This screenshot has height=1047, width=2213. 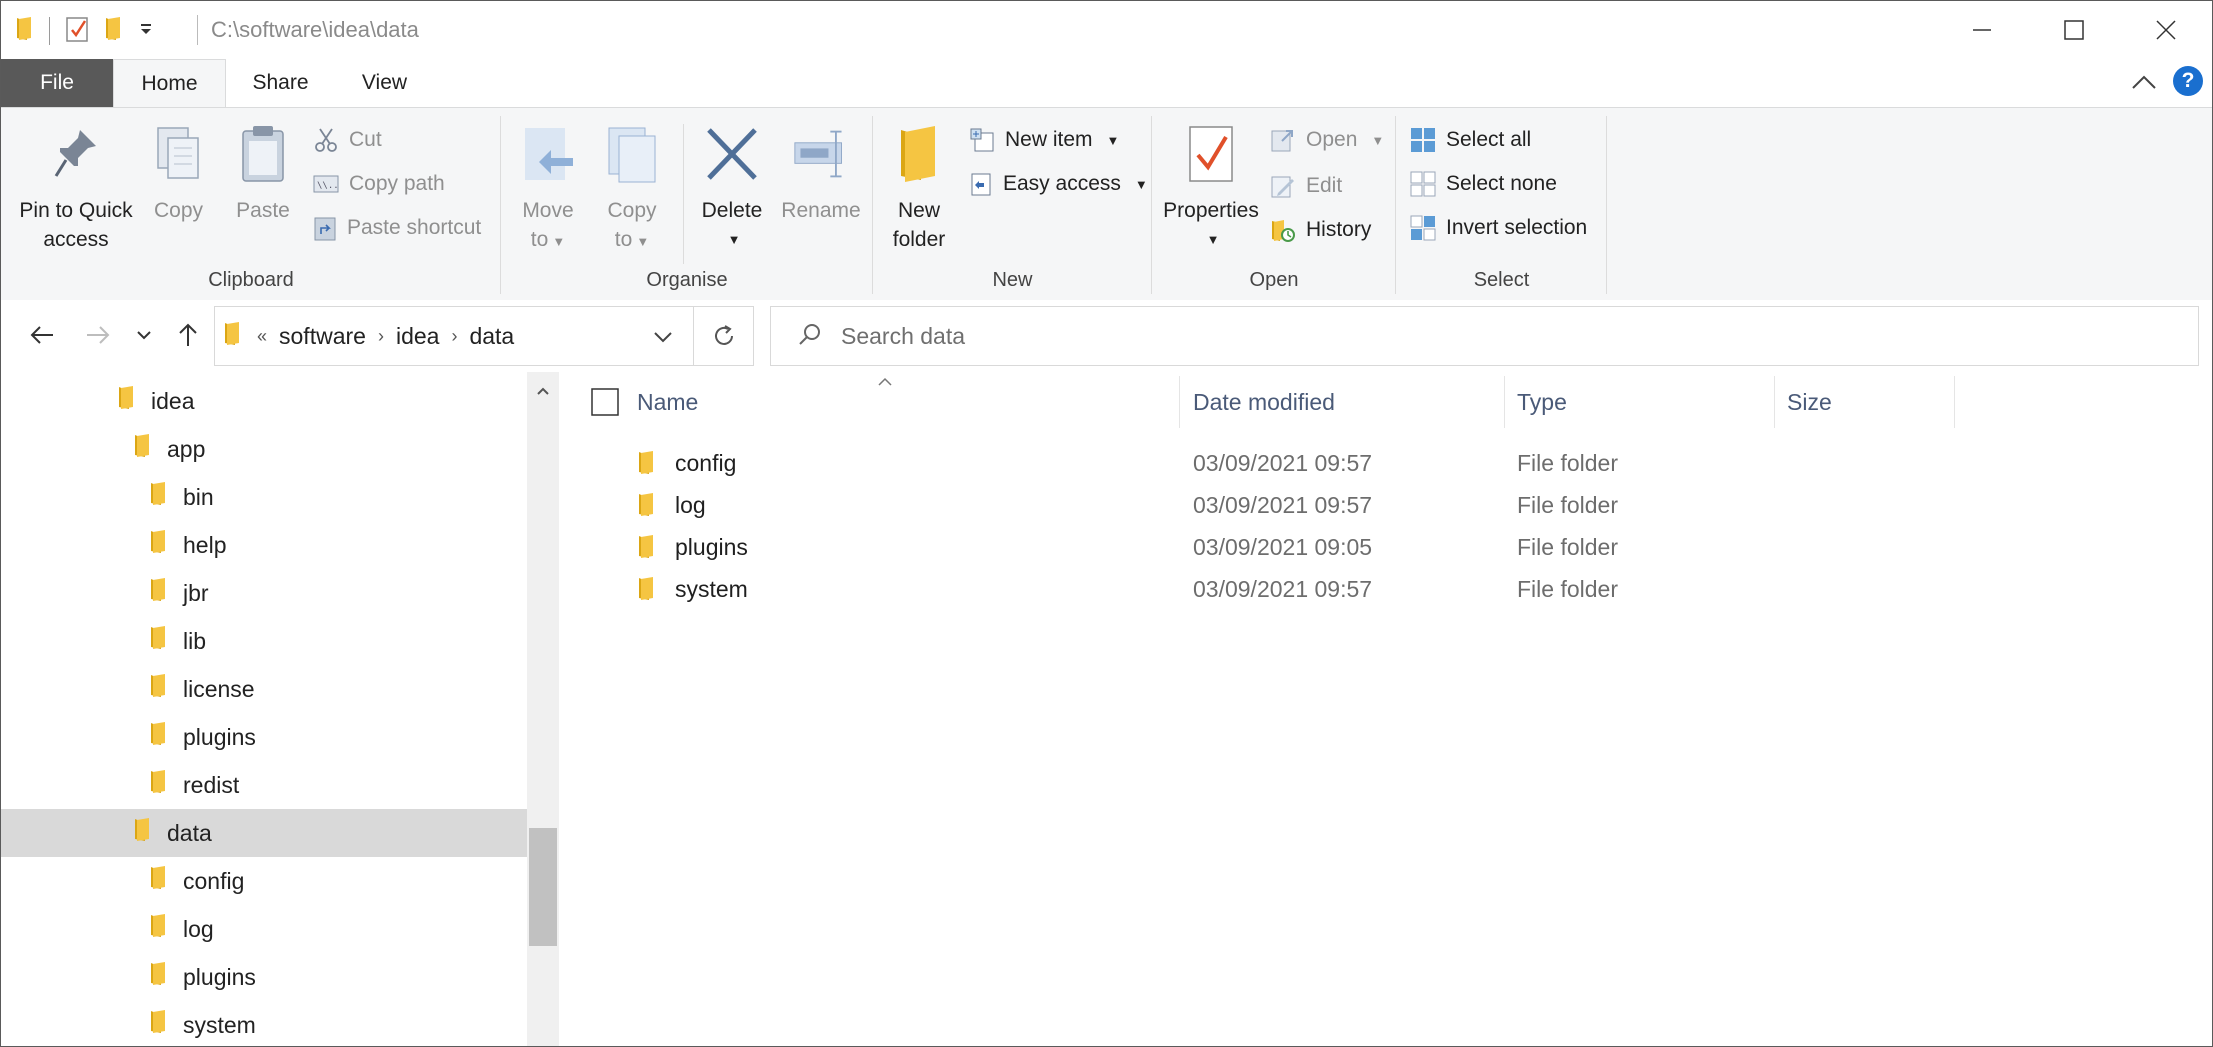 What do you see at coordinates (264, 785) in the screenshot?
I see `tree-item: redist` at bounding box center [264, 785].